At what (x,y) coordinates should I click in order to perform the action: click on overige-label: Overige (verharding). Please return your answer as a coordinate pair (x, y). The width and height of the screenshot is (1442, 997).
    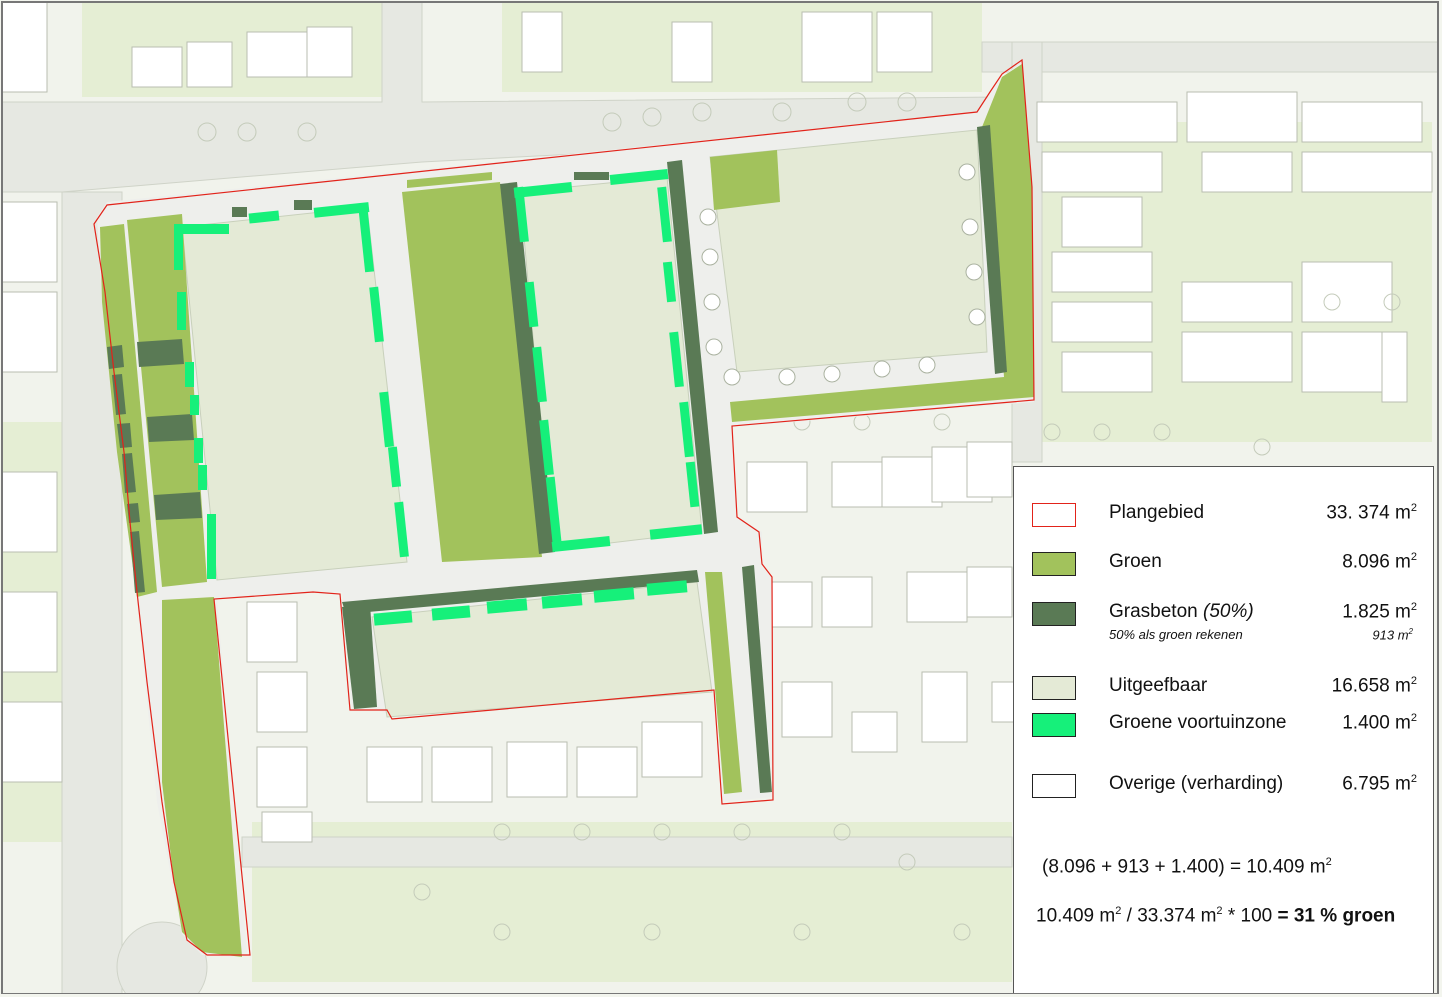
    Looking at the image, I should click on (1196, 783).